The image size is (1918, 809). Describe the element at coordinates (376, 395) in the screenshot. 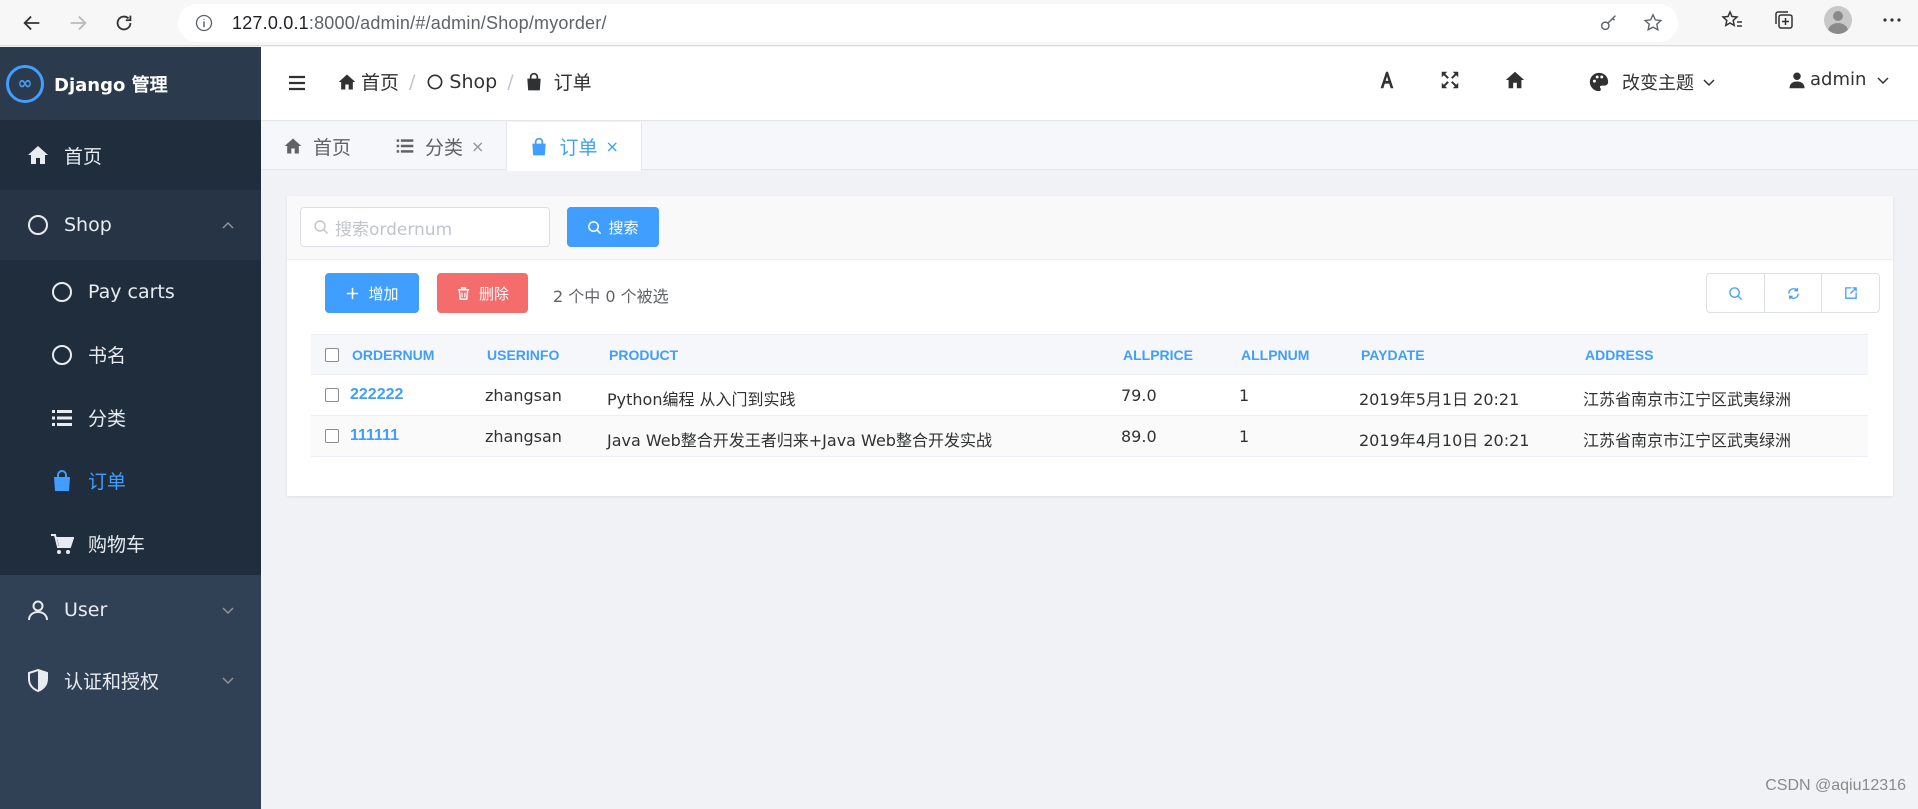

I see `ordernum-link: 222222` at that location.